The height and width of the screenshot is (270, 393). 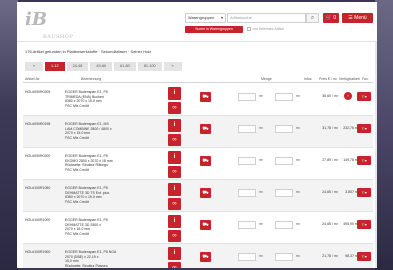 I want to click on article-number: HOL#100R1050, so click(x=44, y=188).